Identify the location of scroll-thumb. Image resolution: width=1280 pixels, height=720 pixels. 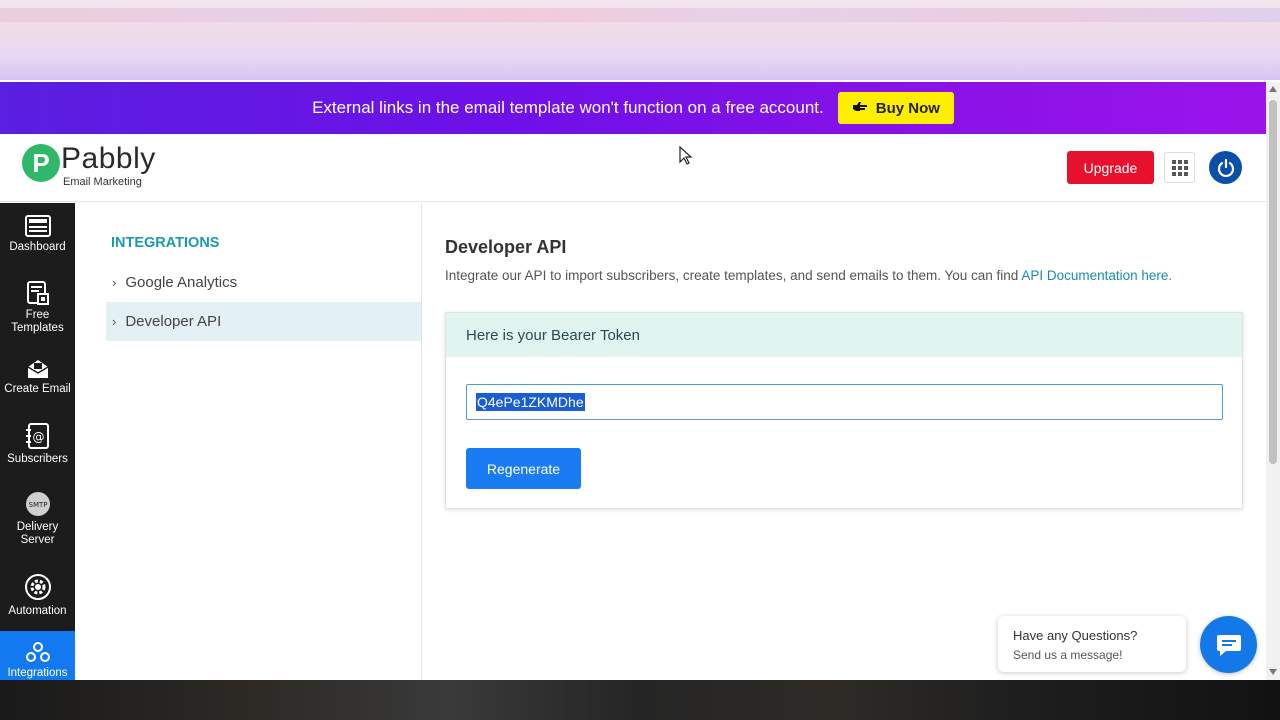
(1273, 282).